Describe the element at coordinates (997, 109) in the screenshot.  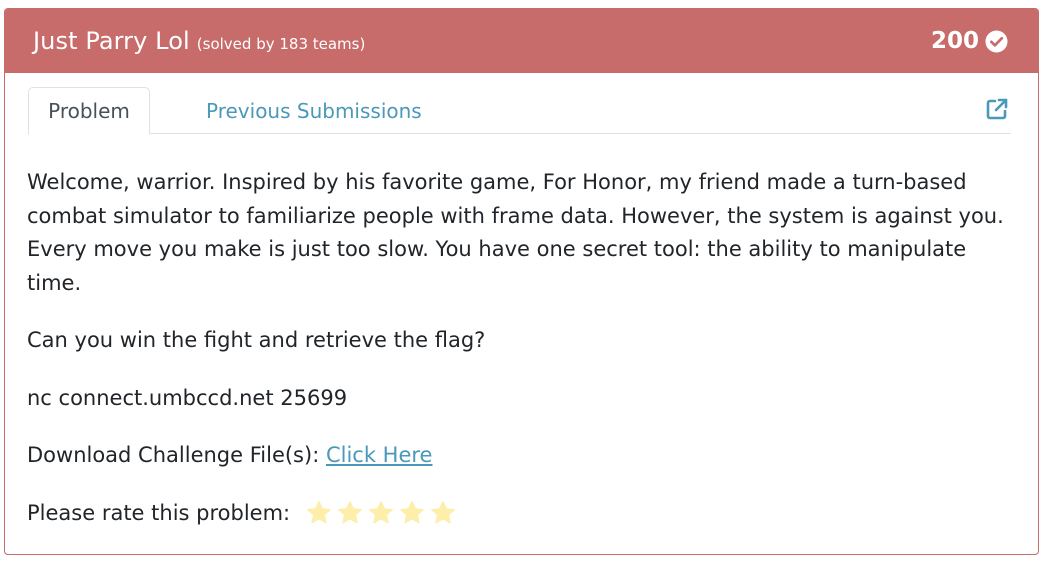
I see `external-link-icon` at that location.